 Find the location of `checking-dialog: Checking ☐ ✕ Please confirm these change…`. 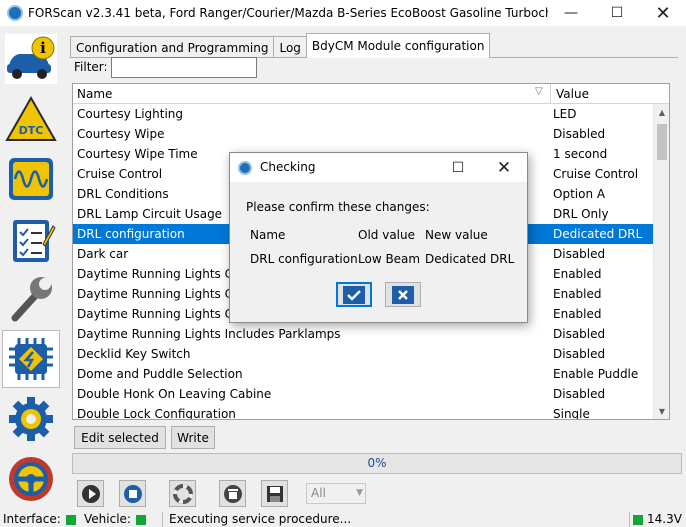

checking-dialog: Checking ☐ ✕ Please confirm these change… is located at coordinates (378, 237).